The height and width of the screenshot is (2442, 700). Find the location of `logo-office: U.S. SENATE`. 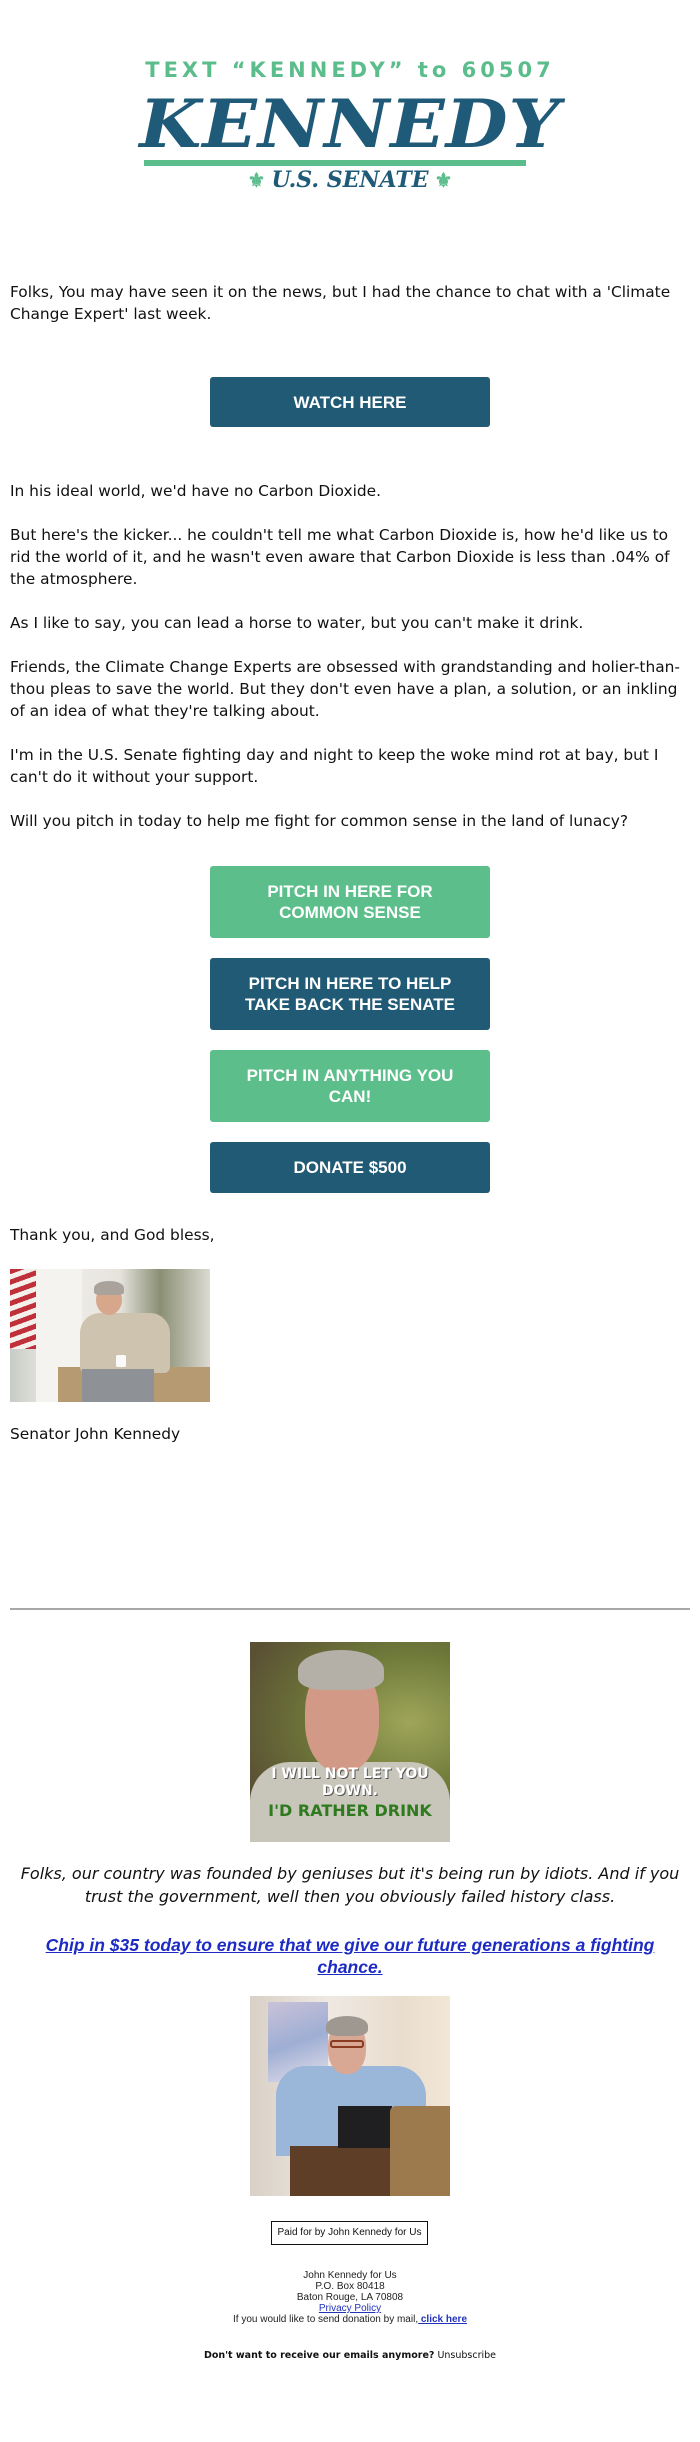

logo-office: U.S. SENATE is located at coordinates (350, 180).